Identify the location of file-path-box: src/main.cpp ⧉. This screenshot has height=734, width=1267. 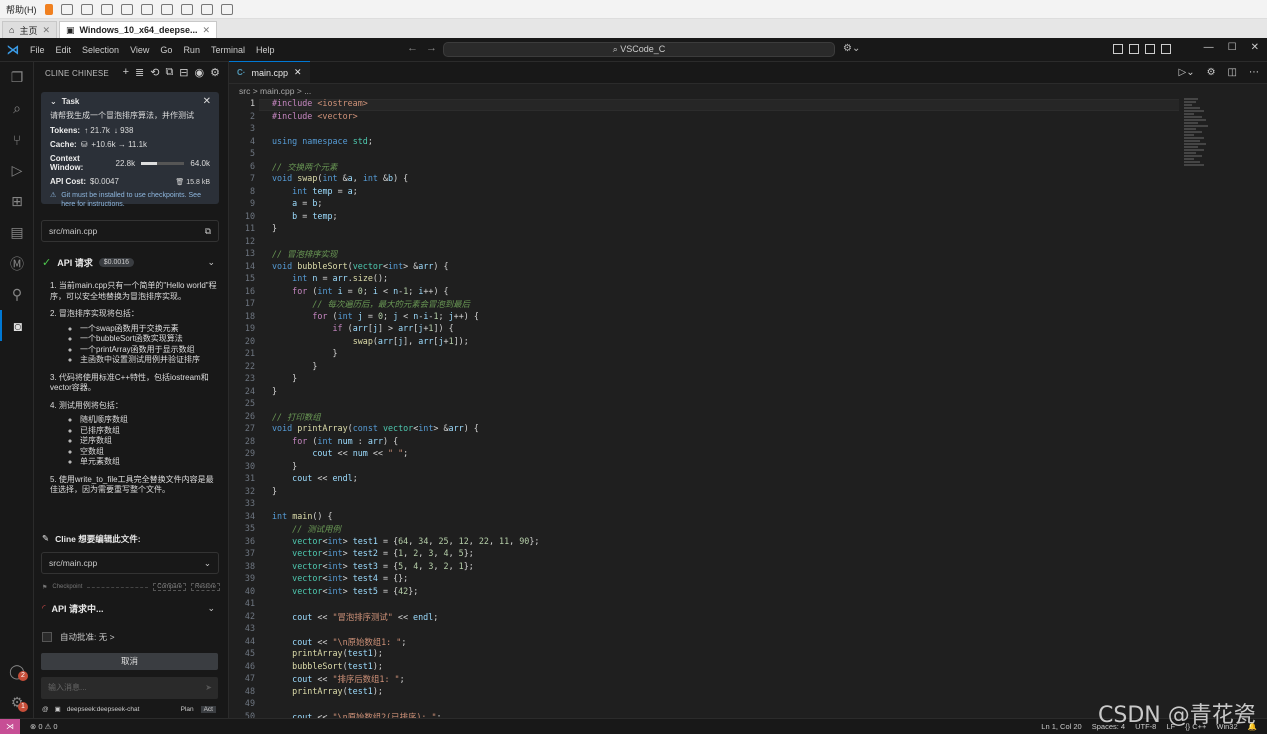
(130, 231).